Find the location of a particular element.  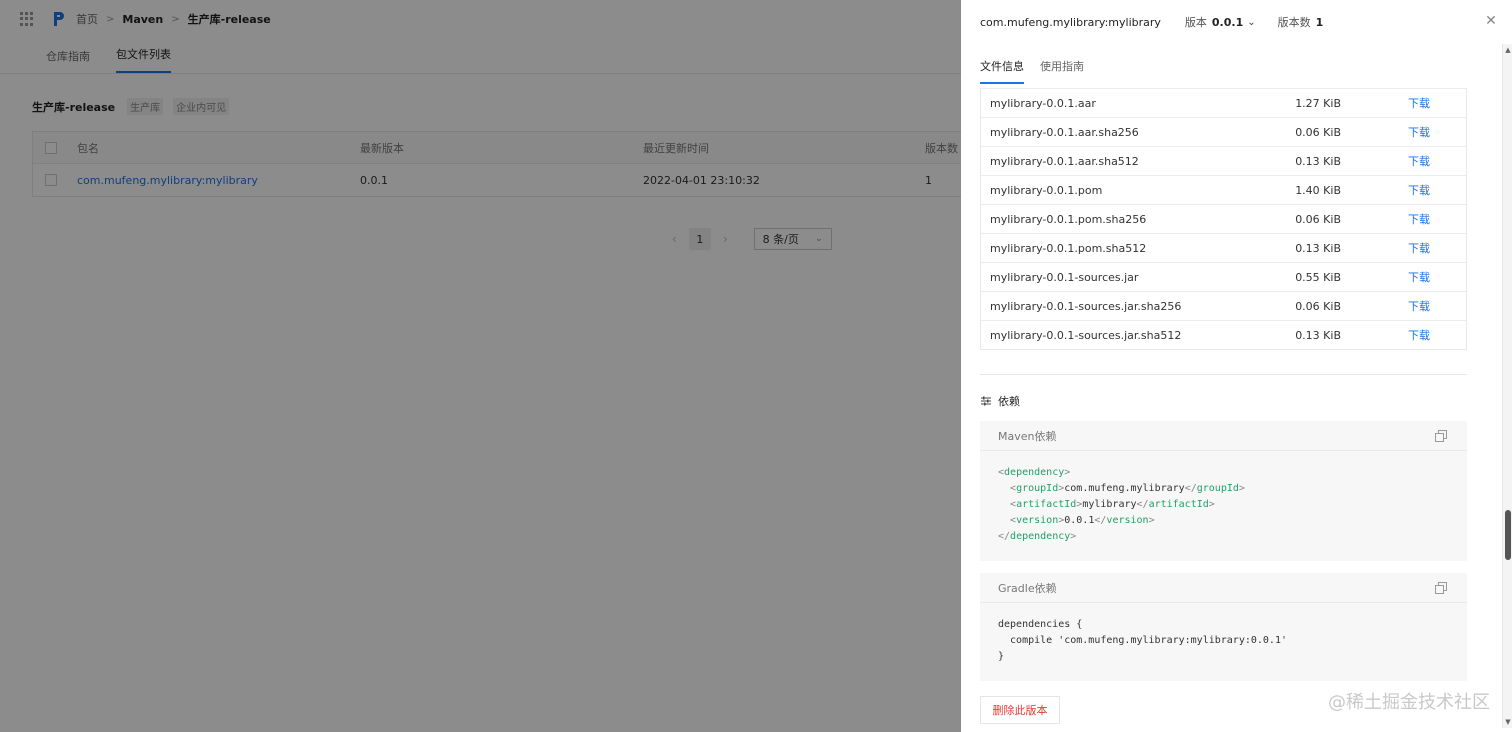

file-size: 0.55 KiB is located at coordinates (1318, 277).